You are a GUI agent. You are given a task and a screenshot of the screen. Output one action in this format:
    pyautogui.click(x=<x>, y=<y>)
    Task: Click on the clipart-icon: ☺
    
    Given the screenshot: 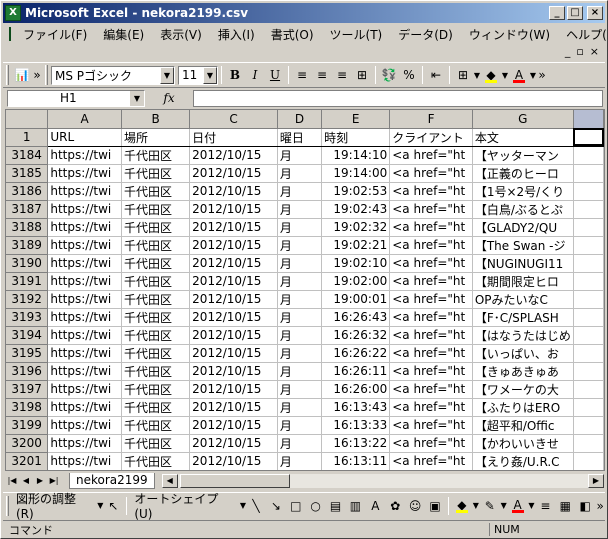 What is the action you would take?
    pyautogui.click(x=415, y=506)
    